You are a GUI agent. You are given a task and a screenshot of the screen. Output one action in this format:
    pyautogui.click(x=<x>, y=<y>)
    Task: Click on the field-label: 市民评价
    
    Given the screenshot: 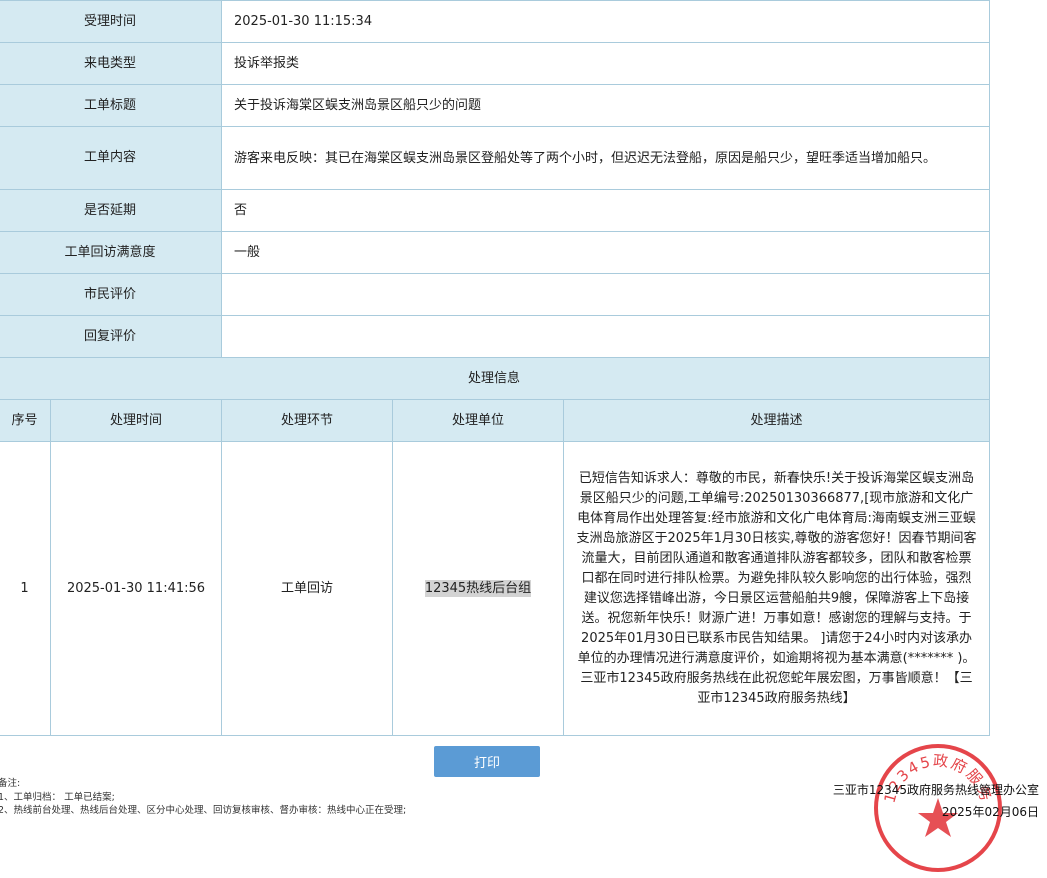 What is the action you would take?
    pyautogui.click(x=111, y=294)
    